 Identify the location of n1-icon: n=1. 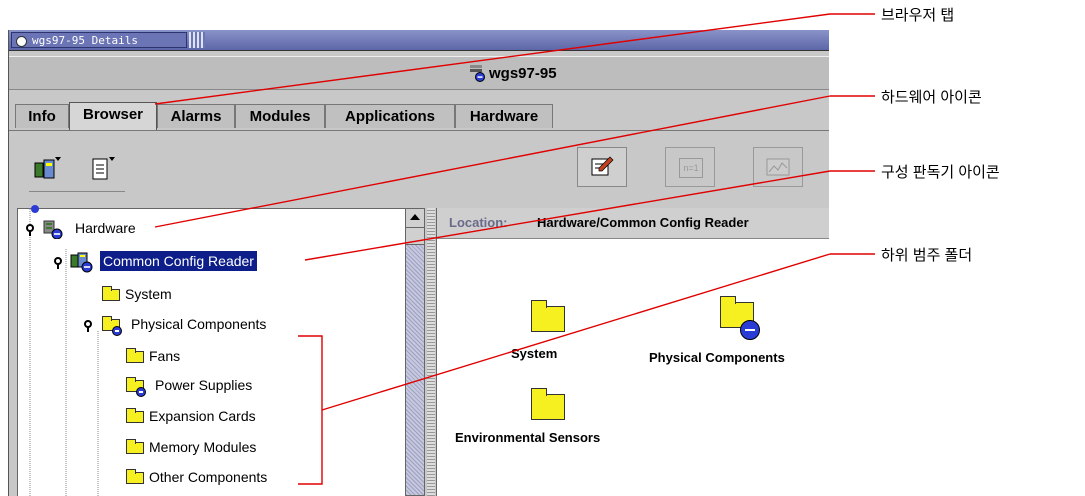
(691, 168).